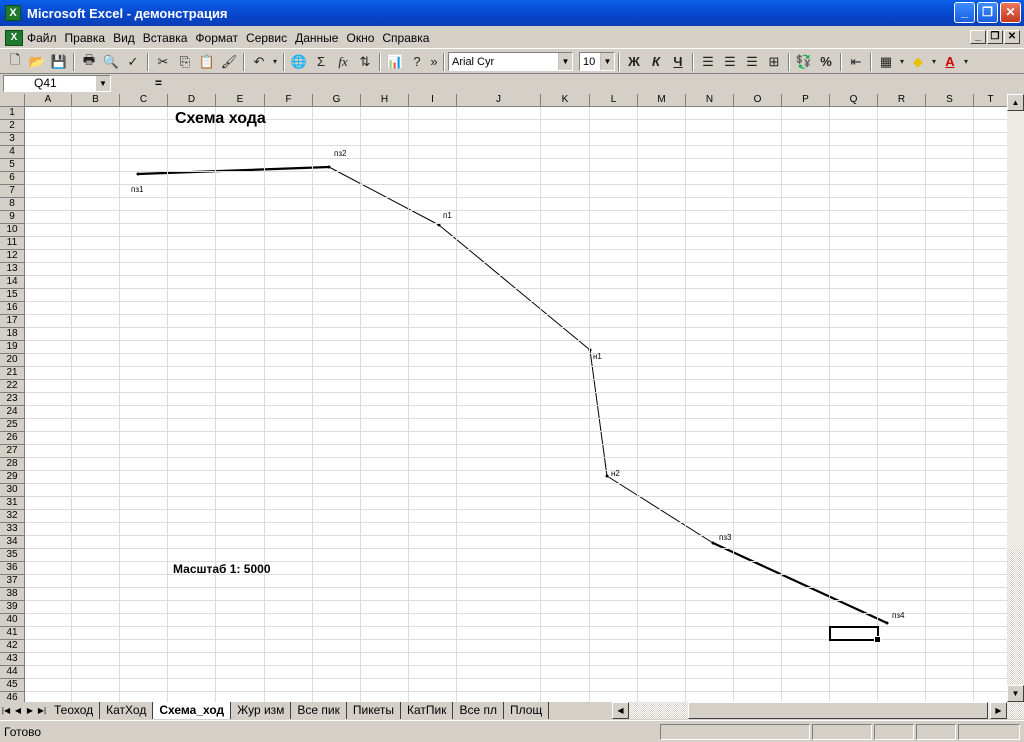  I want to click on column-header-i: I, so click(433, 100).